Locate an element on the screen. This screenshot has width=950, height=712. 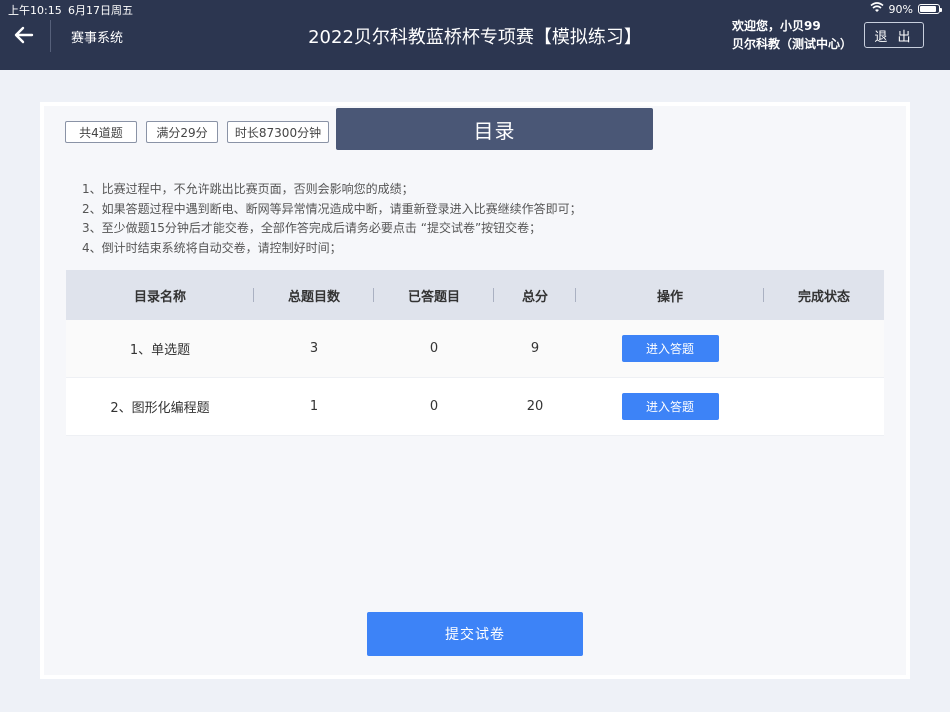
rule-item: 1、比赛过程中，不允许跳出比赛页面，否则会影响您的成绩； is located at coordinates (248, 189).